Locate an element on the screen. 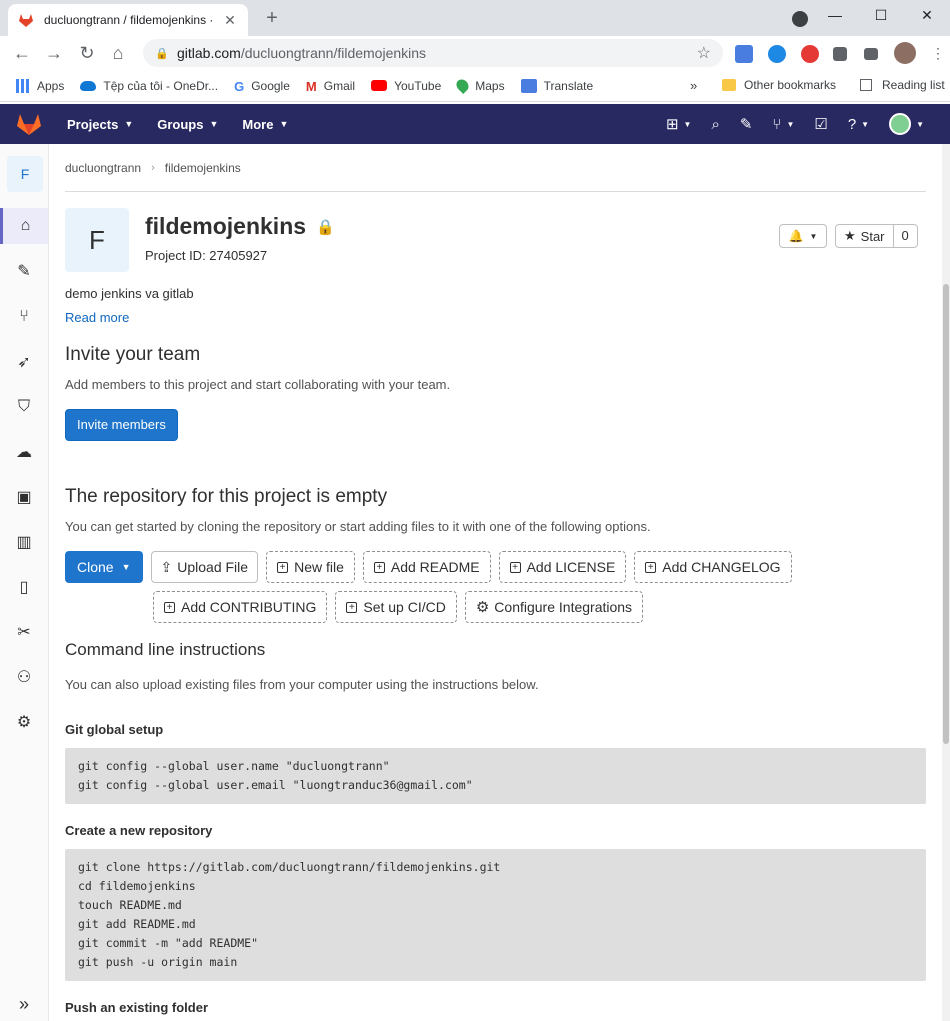 This screenshot has width=950, height=1021. nav-more-menu: More ▼ is located at coordinates (265, 124).